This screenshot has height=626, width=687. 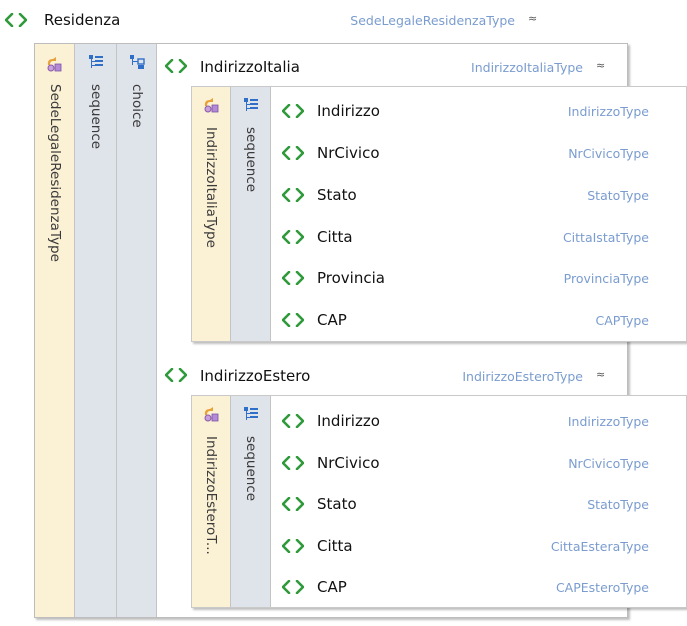 What do you see at coordinates (255, 376) in the screenshot?
I see `indirizzo-estero-name: IndirizzoEstero` at bounding box center [255, 376].